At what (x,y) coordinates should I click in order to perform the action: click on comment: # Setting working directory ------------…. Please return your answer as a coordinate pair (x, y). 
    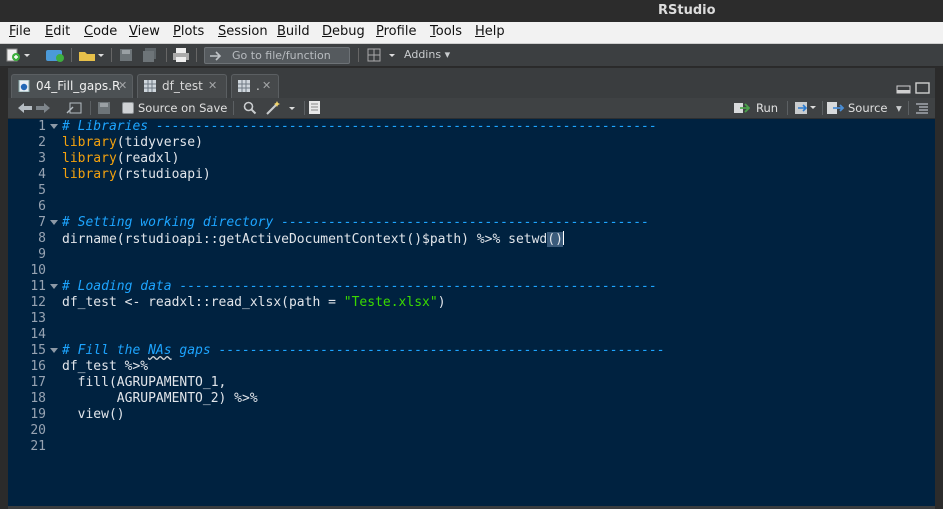
    Looking at the image, I should click on (355, 222).